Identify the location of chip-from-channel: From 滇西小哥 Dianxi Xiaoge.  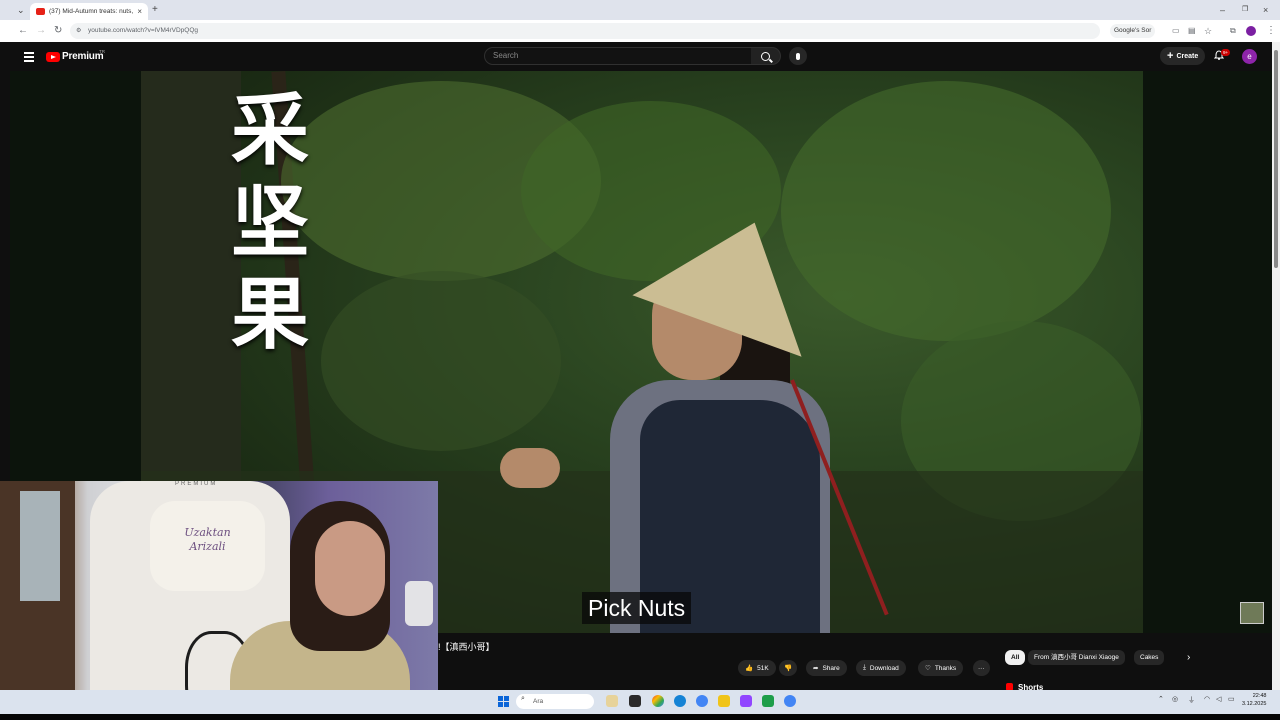
(1076, 657).